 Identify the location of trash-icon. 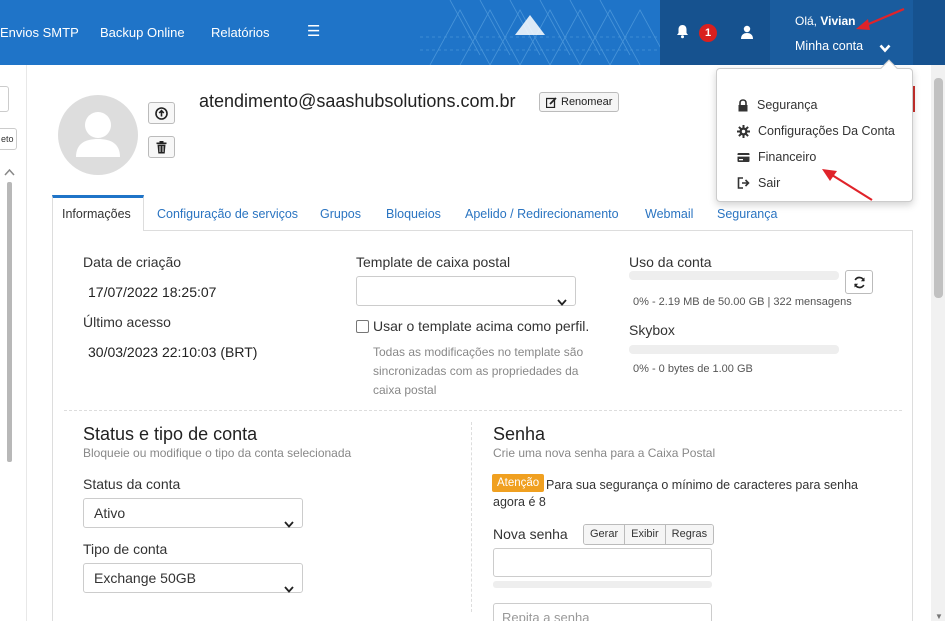
(161, 146).